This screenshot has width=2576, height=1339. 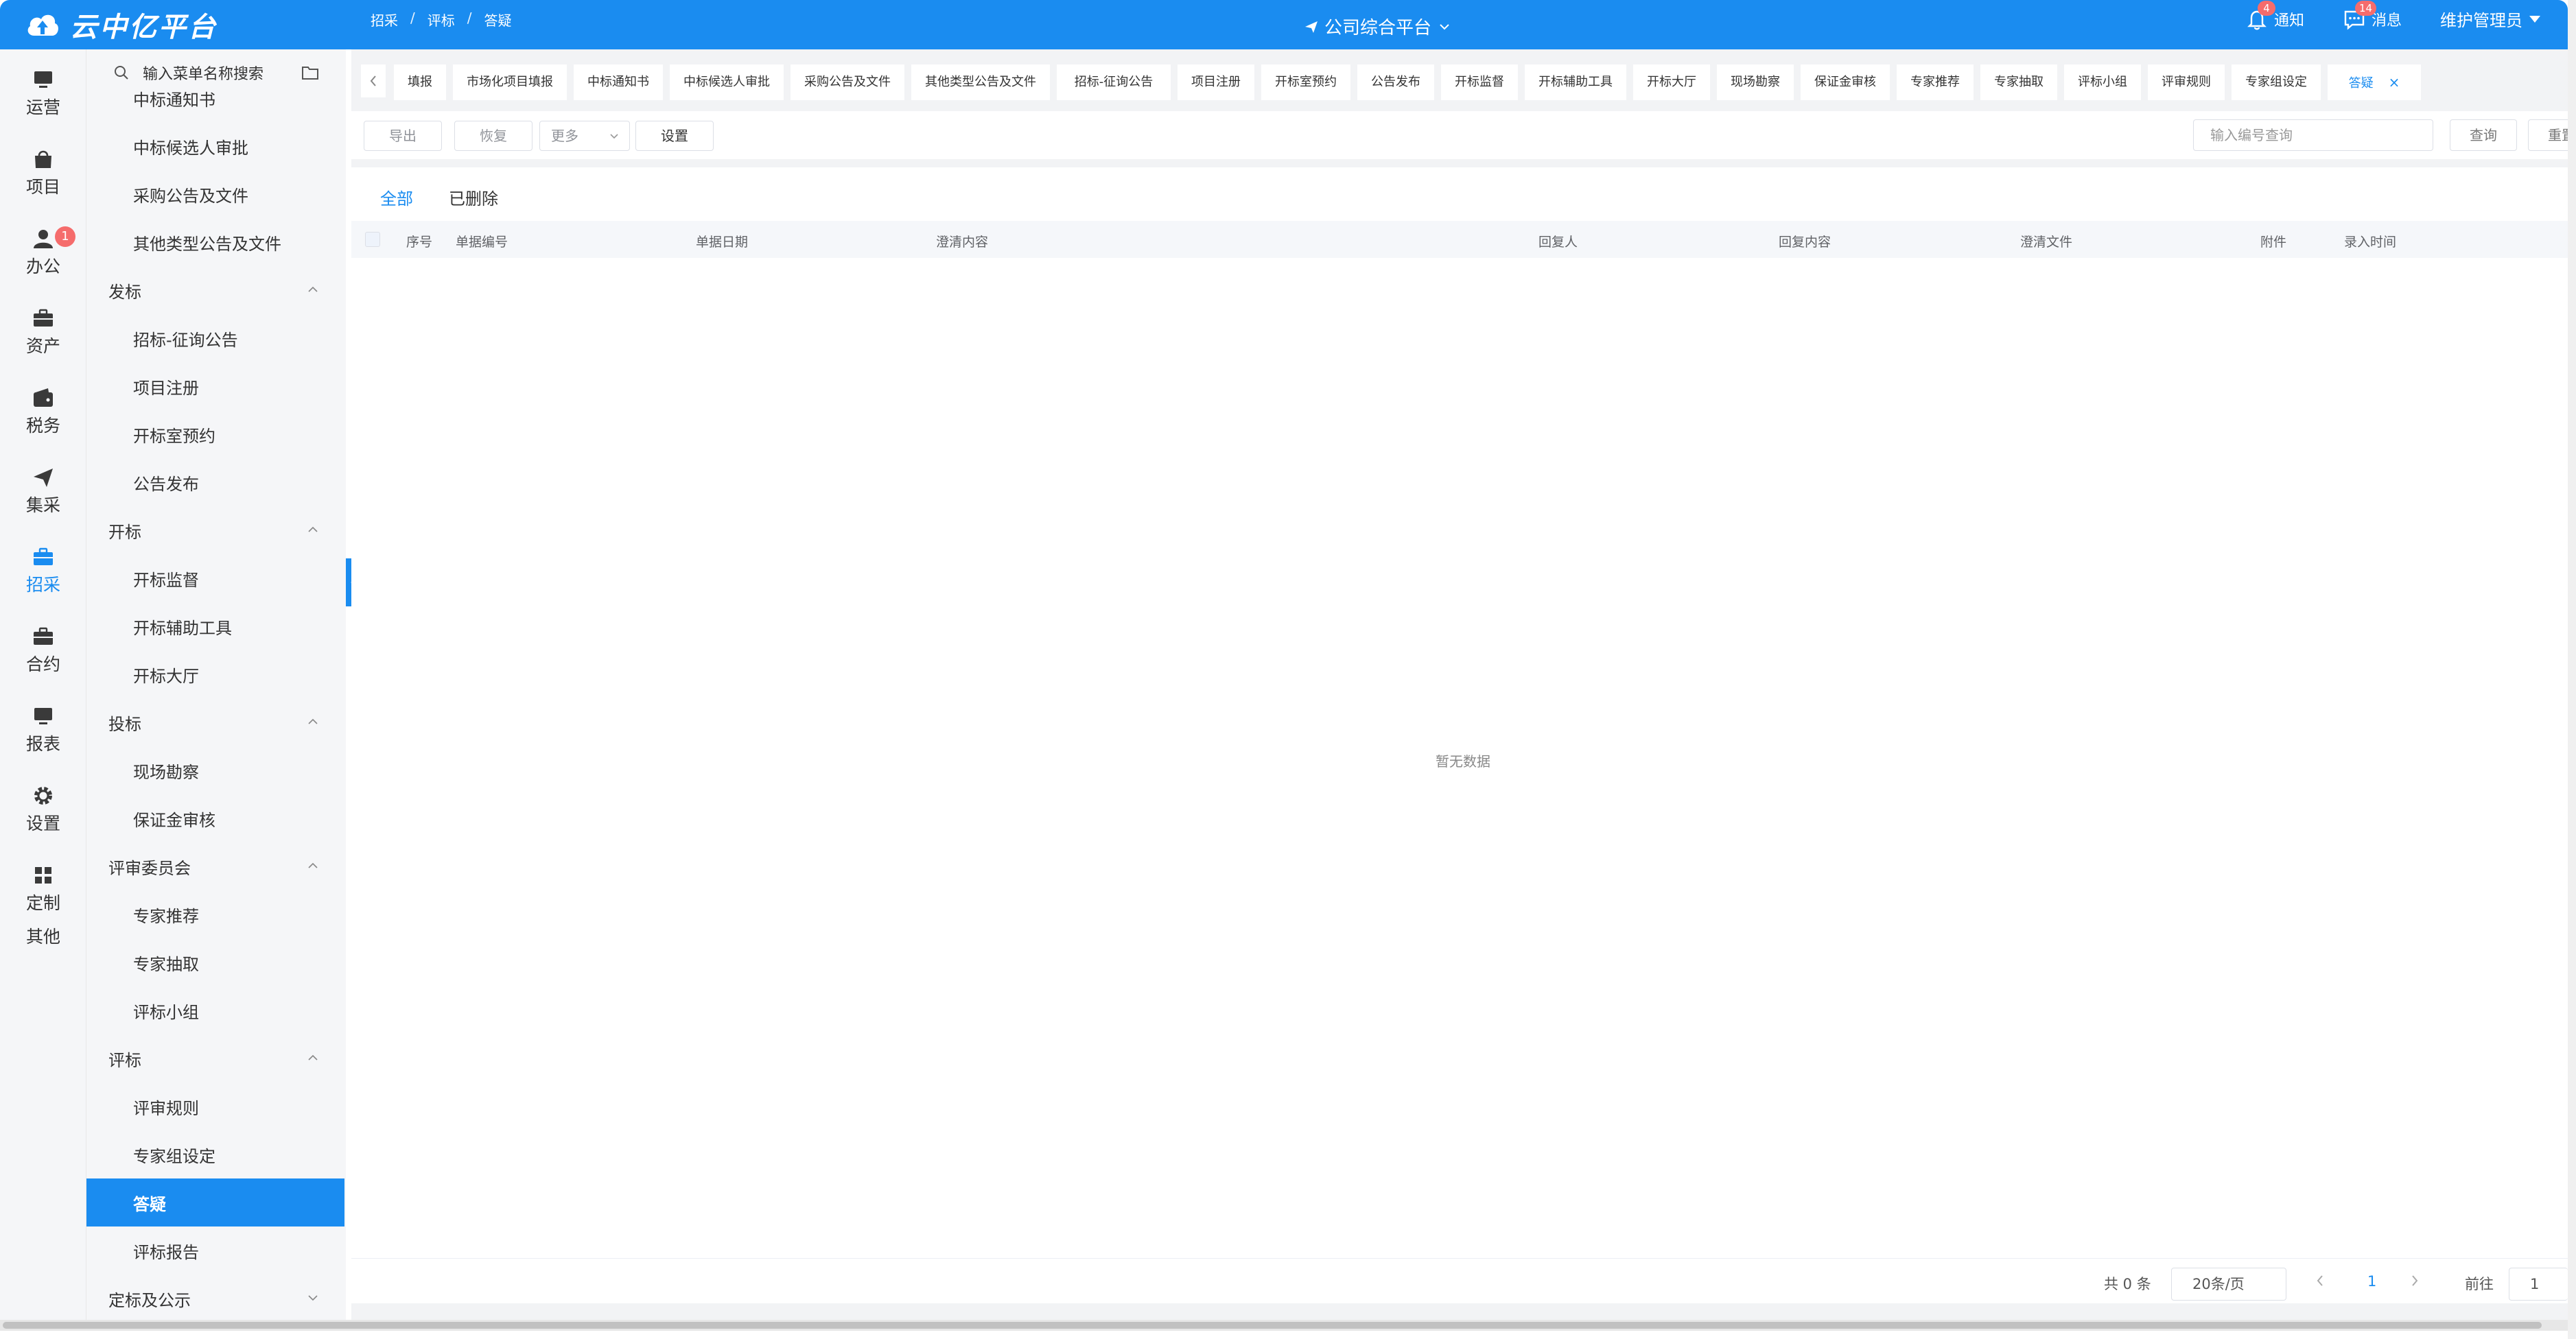 I want to click on breadcrumb-item: 招采, so click(x=384, y=19).